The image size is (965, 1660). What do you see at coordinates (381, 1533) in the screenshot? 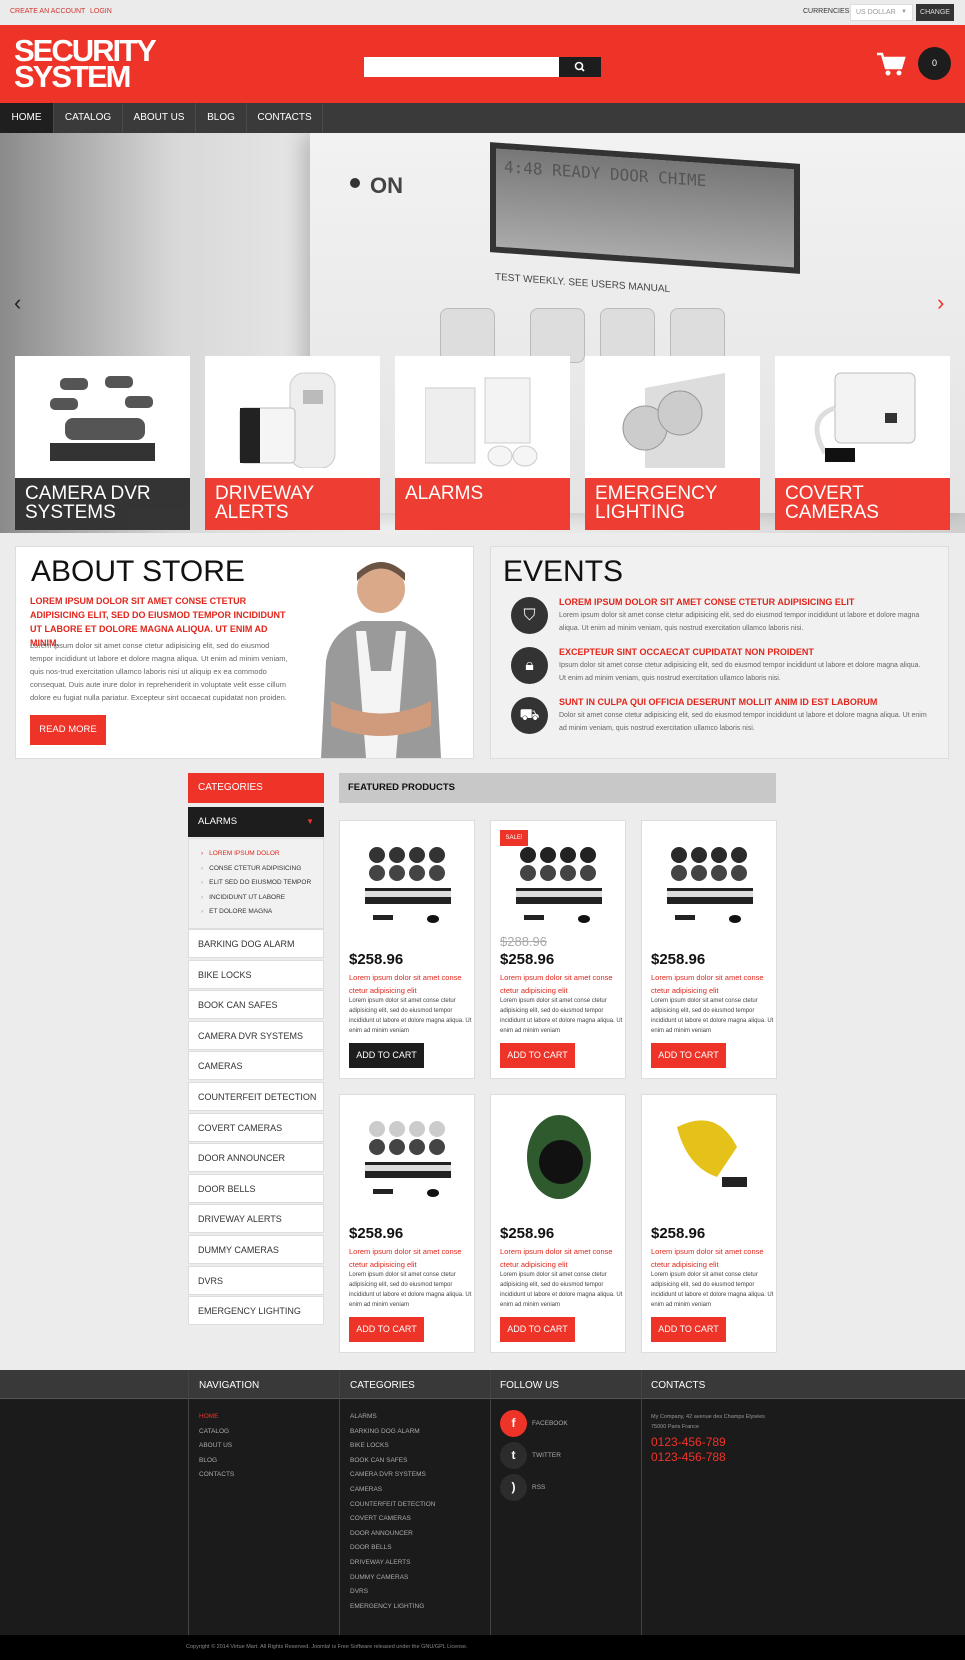
I see `footer-category-link: DOOR ANNOUNCER` at bounding box center [381, 1533].